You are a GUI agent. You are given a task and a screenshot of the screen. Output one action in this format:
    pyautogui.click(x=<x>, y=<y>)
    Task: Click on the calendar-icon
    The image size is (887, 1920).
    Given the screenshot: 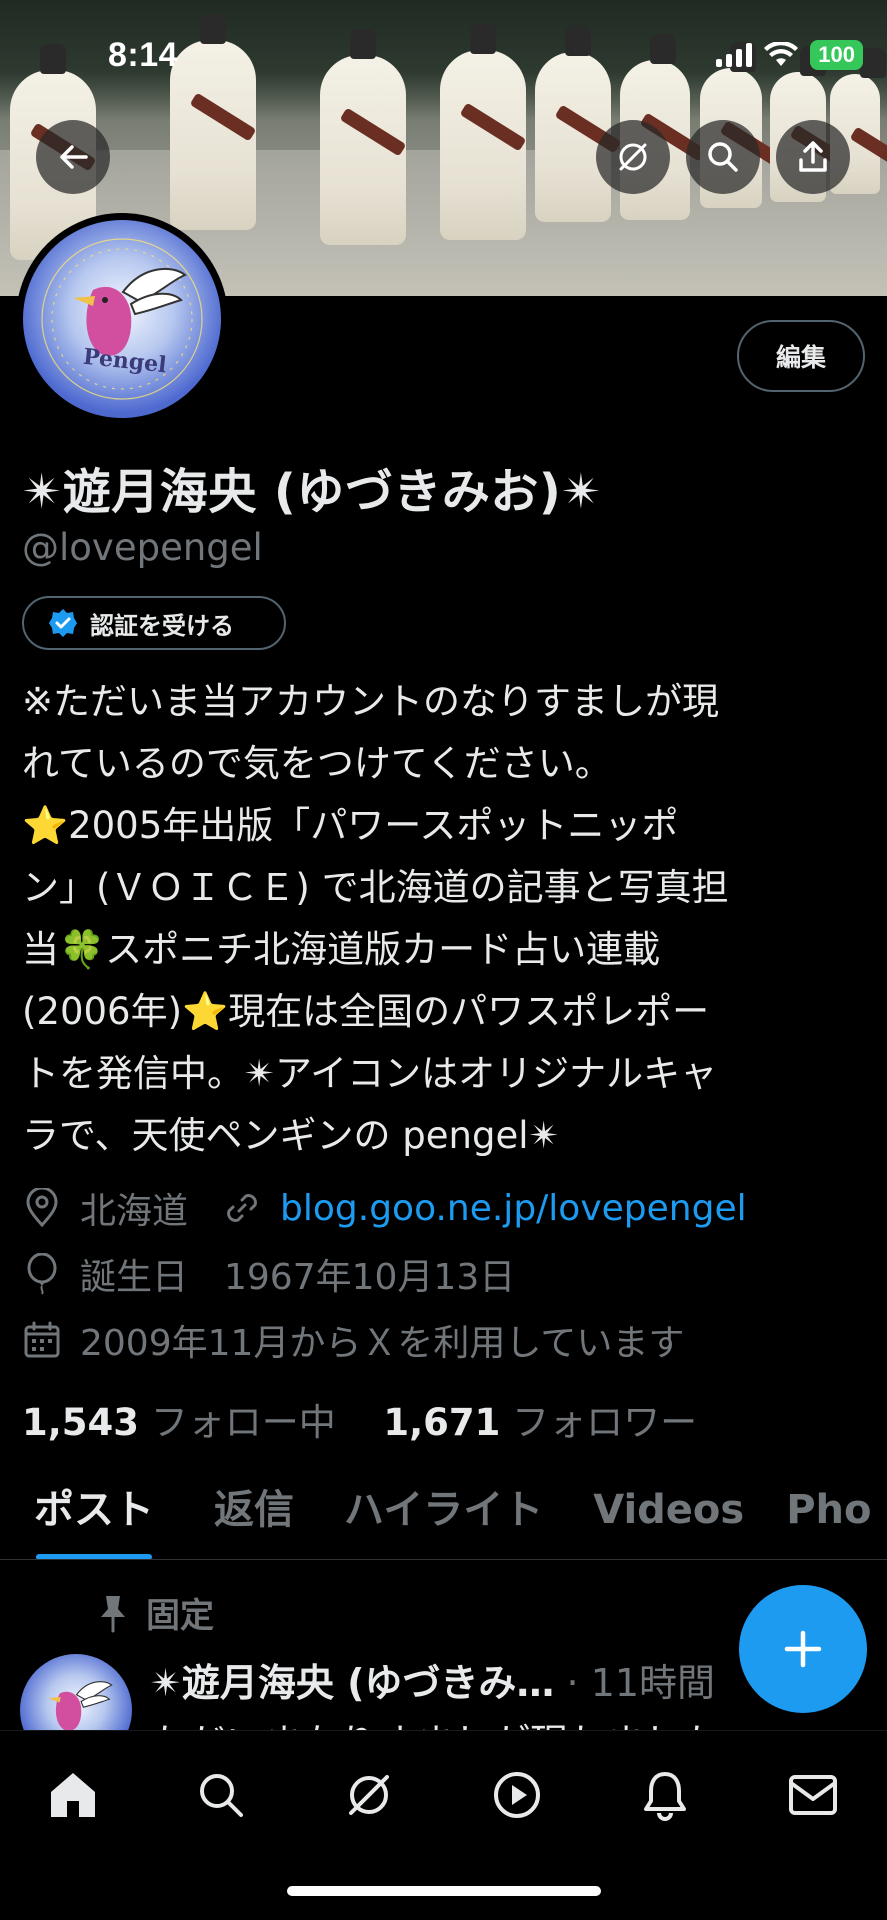 What is the action you would take?
    pyautogui.click(x=42, y=1340)
    